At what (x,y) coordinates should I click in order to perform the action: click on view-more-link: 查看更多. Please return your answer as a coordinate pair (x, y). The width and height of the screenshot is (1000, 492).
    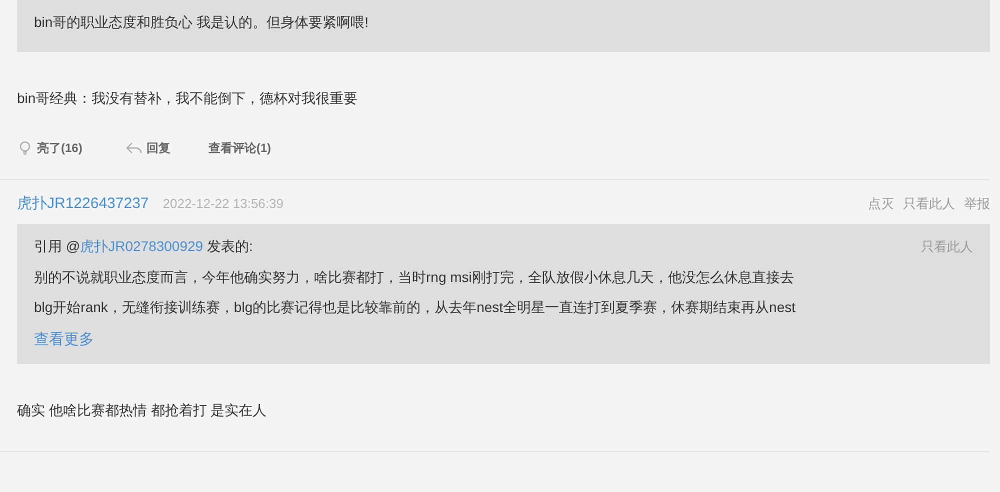
    Looking at the image, I should click on (64, 340).